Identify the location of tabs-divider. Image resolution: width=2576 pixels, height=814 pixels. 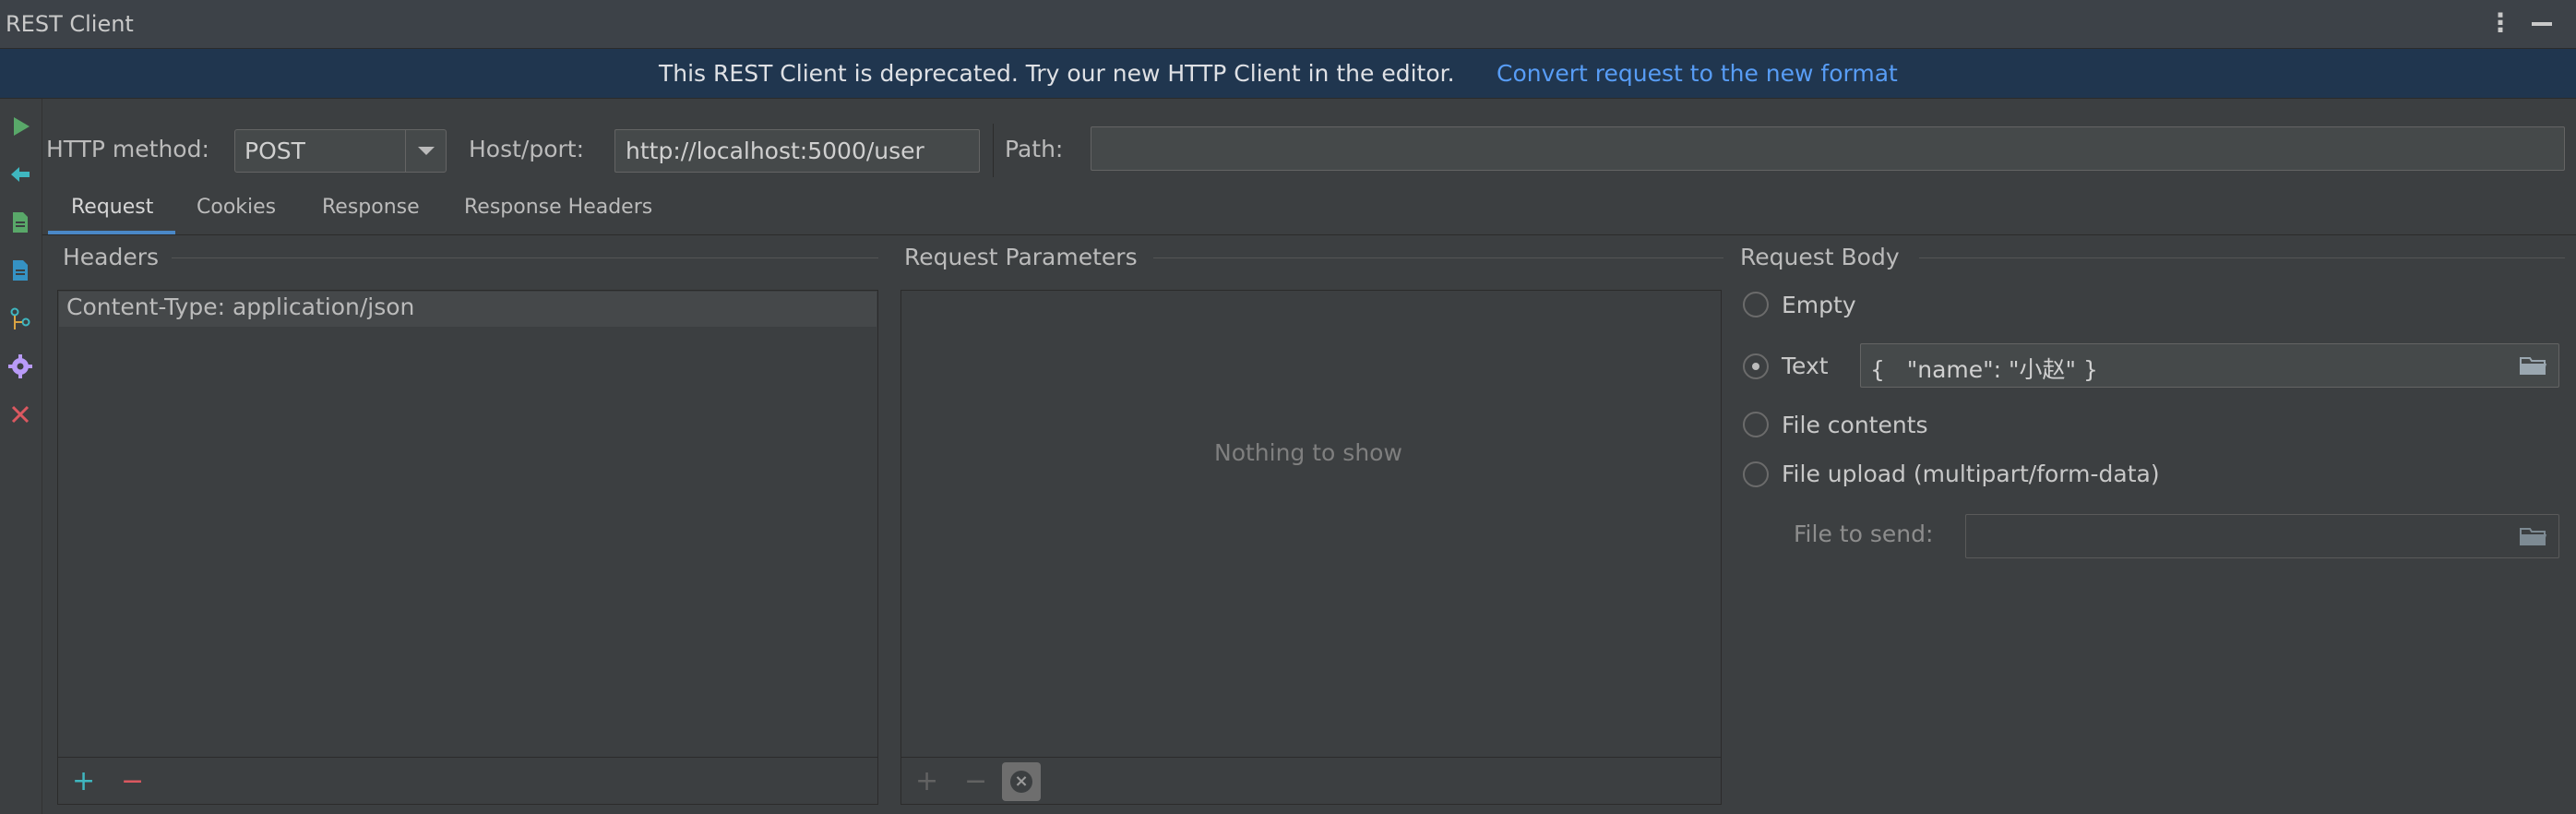
(1309, 234).